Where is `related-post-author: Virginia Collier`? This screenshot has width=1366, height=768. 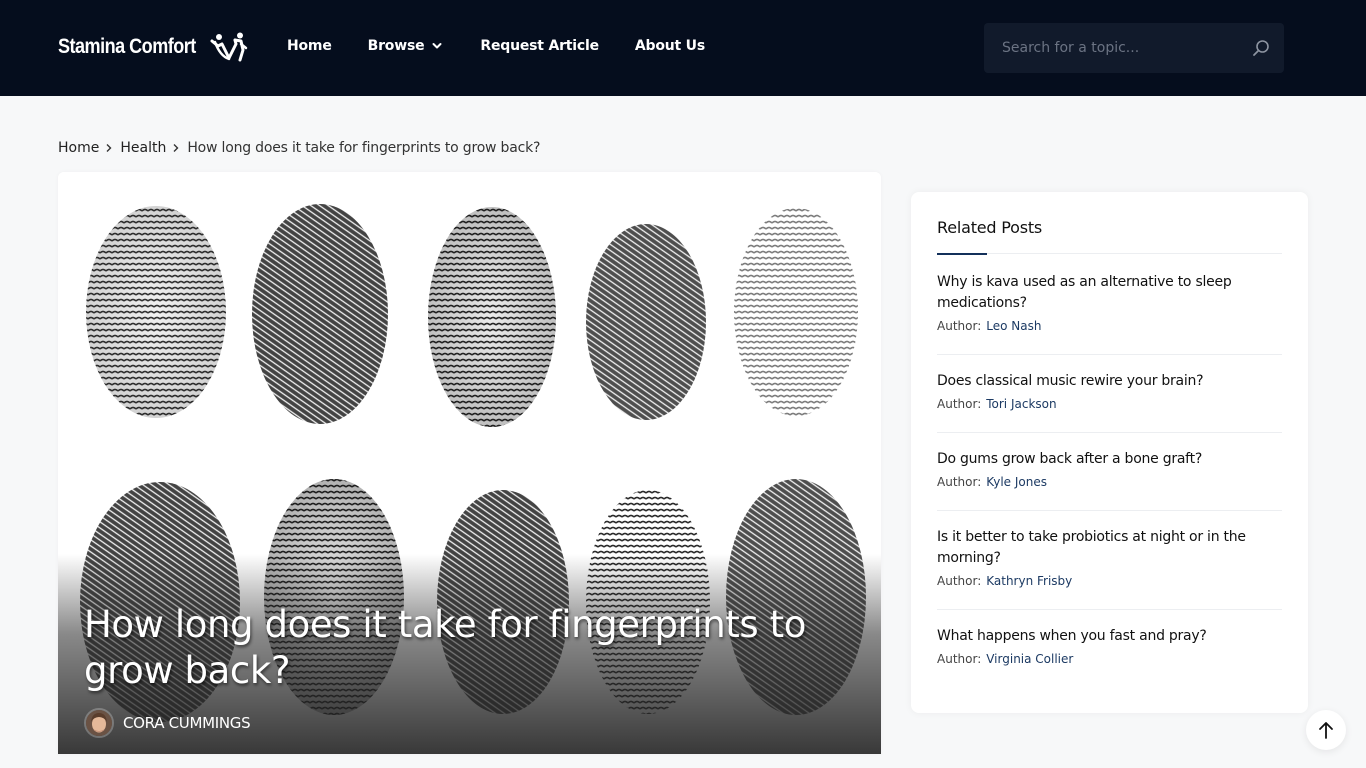
related-post-author: Virginia Collier is located at coordinates (1029, 659).